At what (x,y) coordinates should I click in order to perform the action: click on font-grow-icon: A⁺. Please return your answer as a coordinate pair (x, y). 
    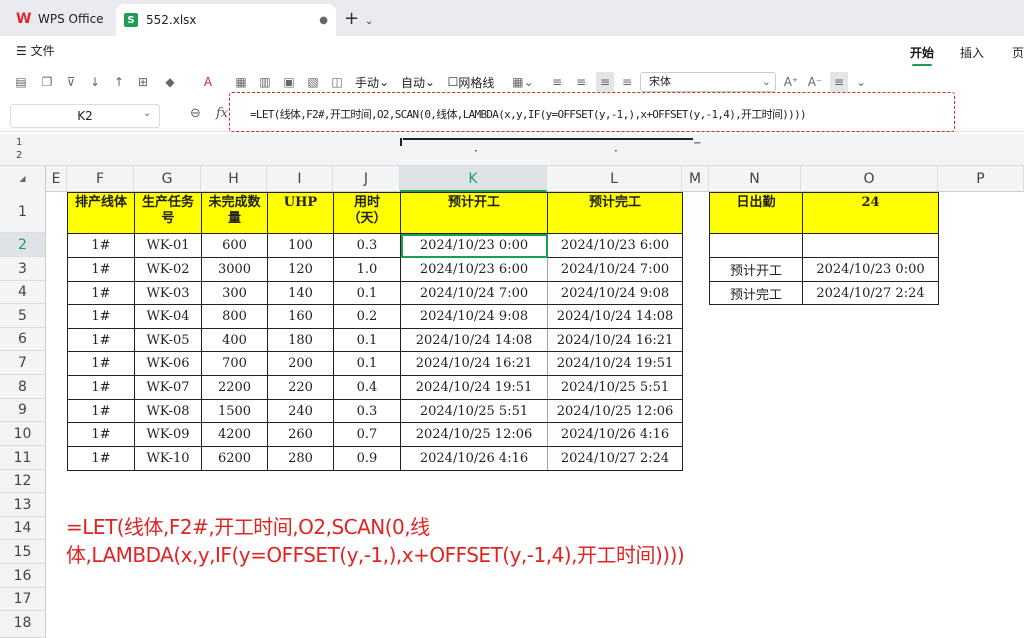
    Looking at the image, I should click on (791, 82).